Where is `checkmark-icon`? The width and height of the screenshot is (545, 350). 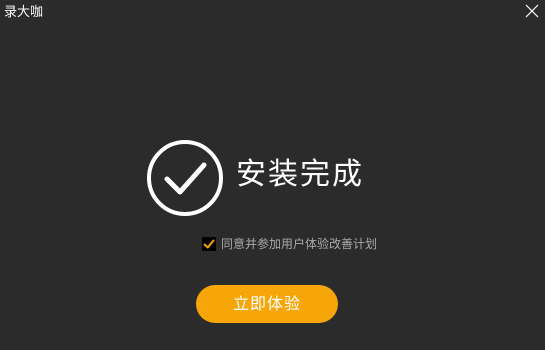
checkmark-icon is located at coordinates (209, 244).